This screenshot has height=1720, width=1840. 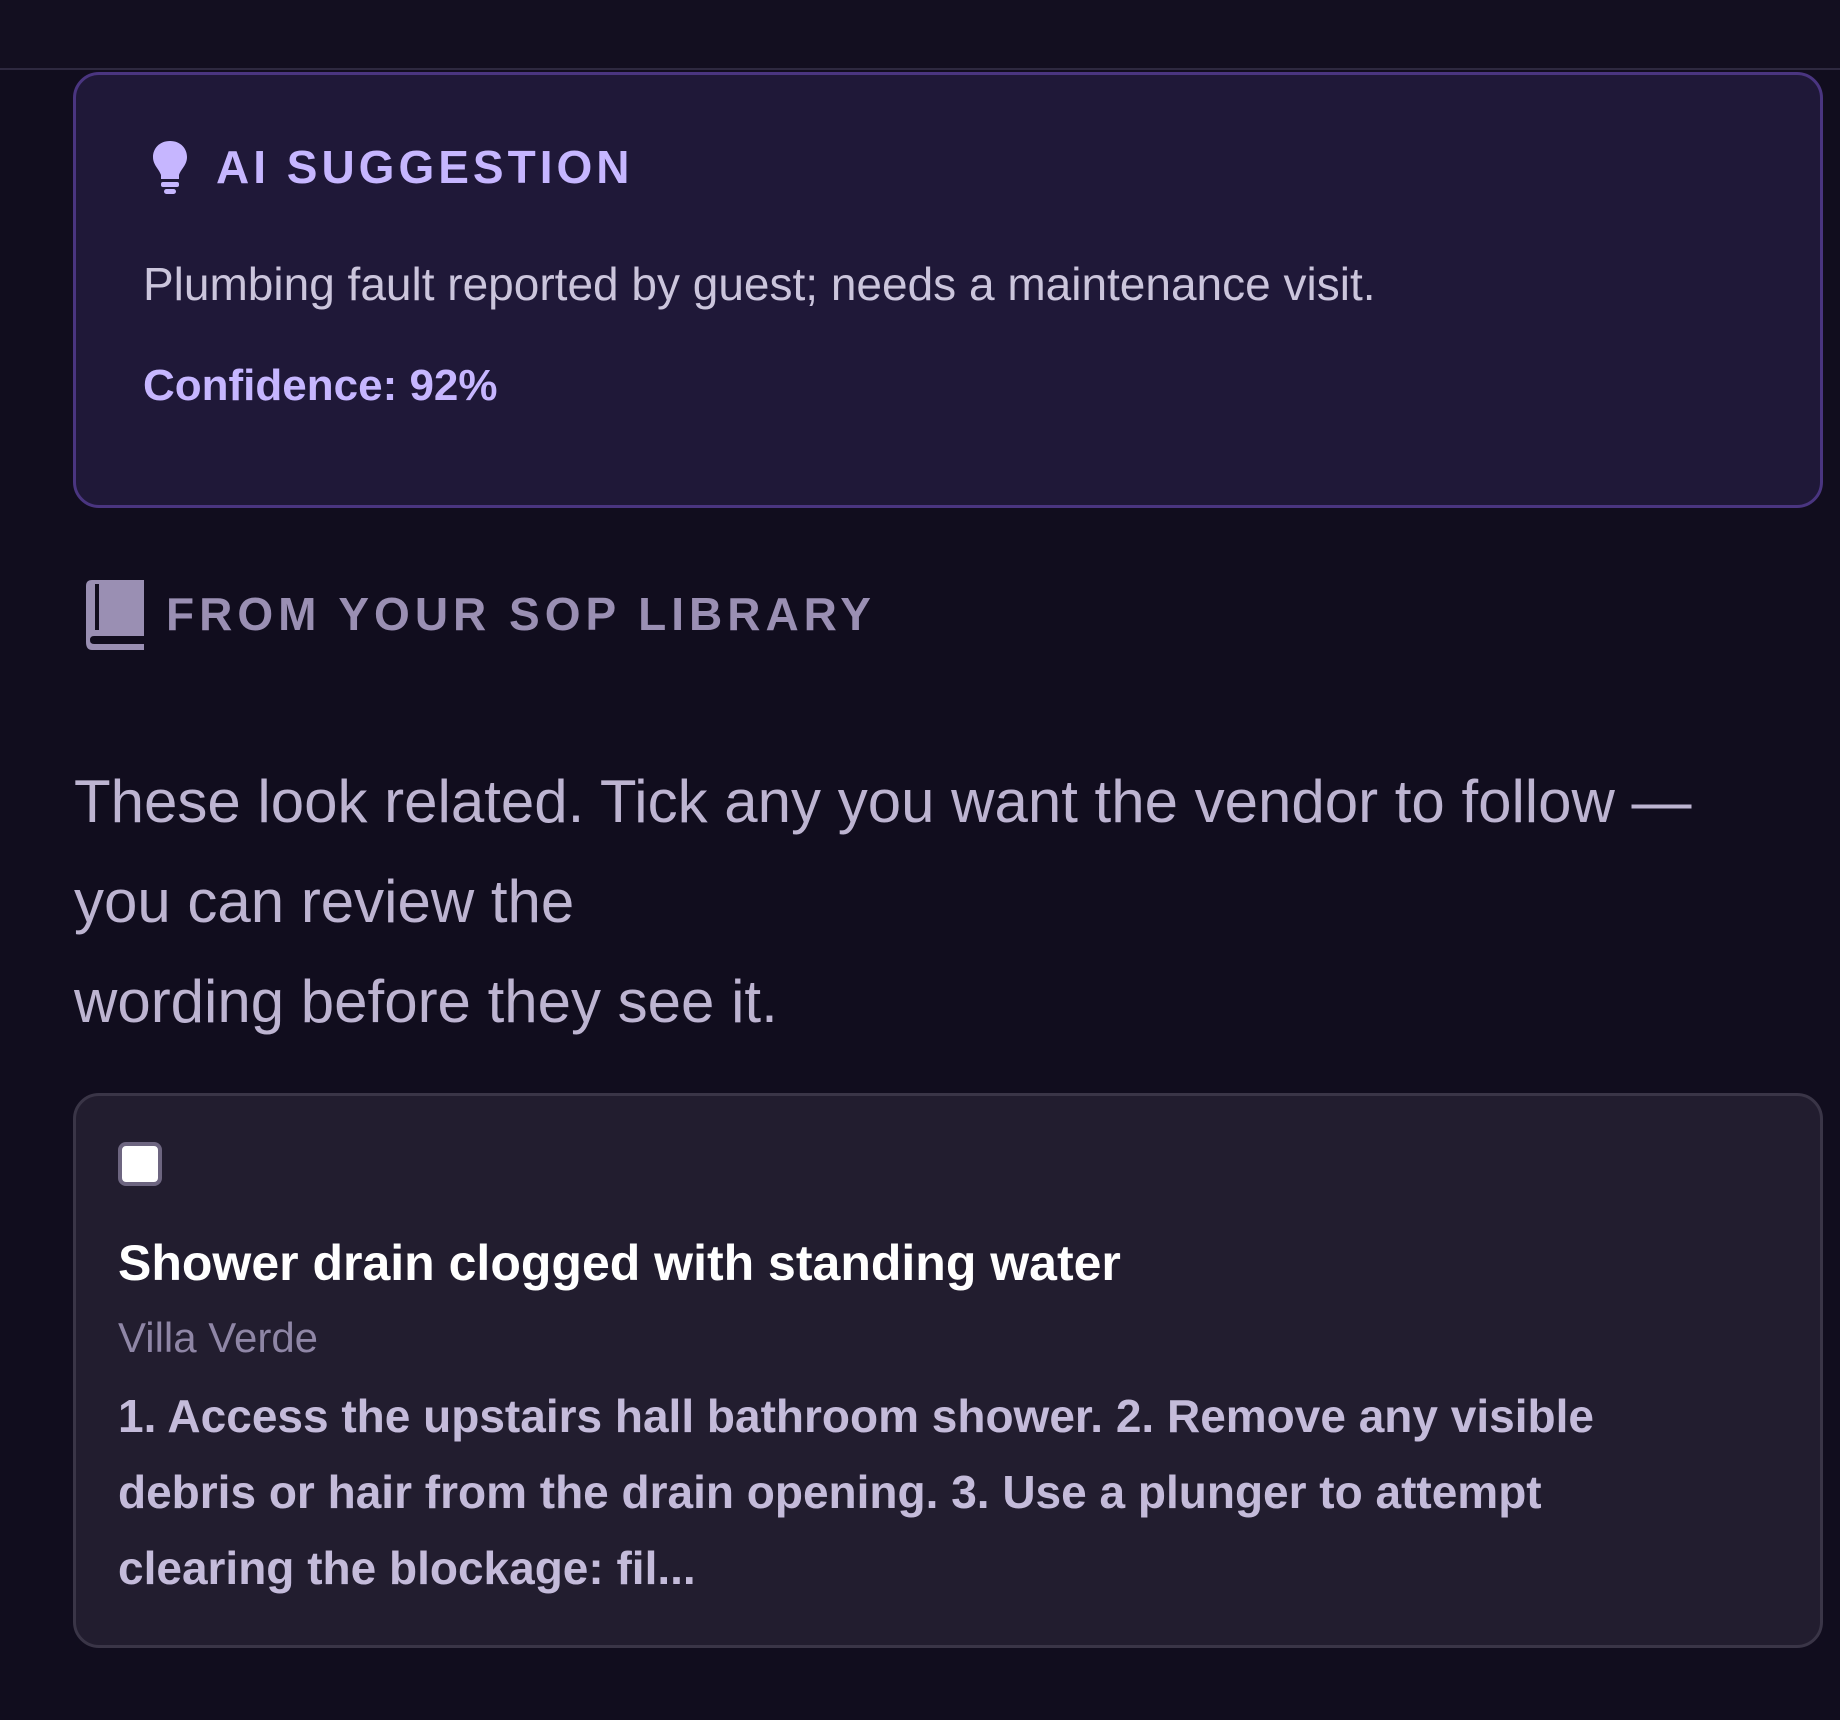 What do you see at coordinates (112, 614) in the screenshot?
I see `book-icon` at bounding box center [112, 614].